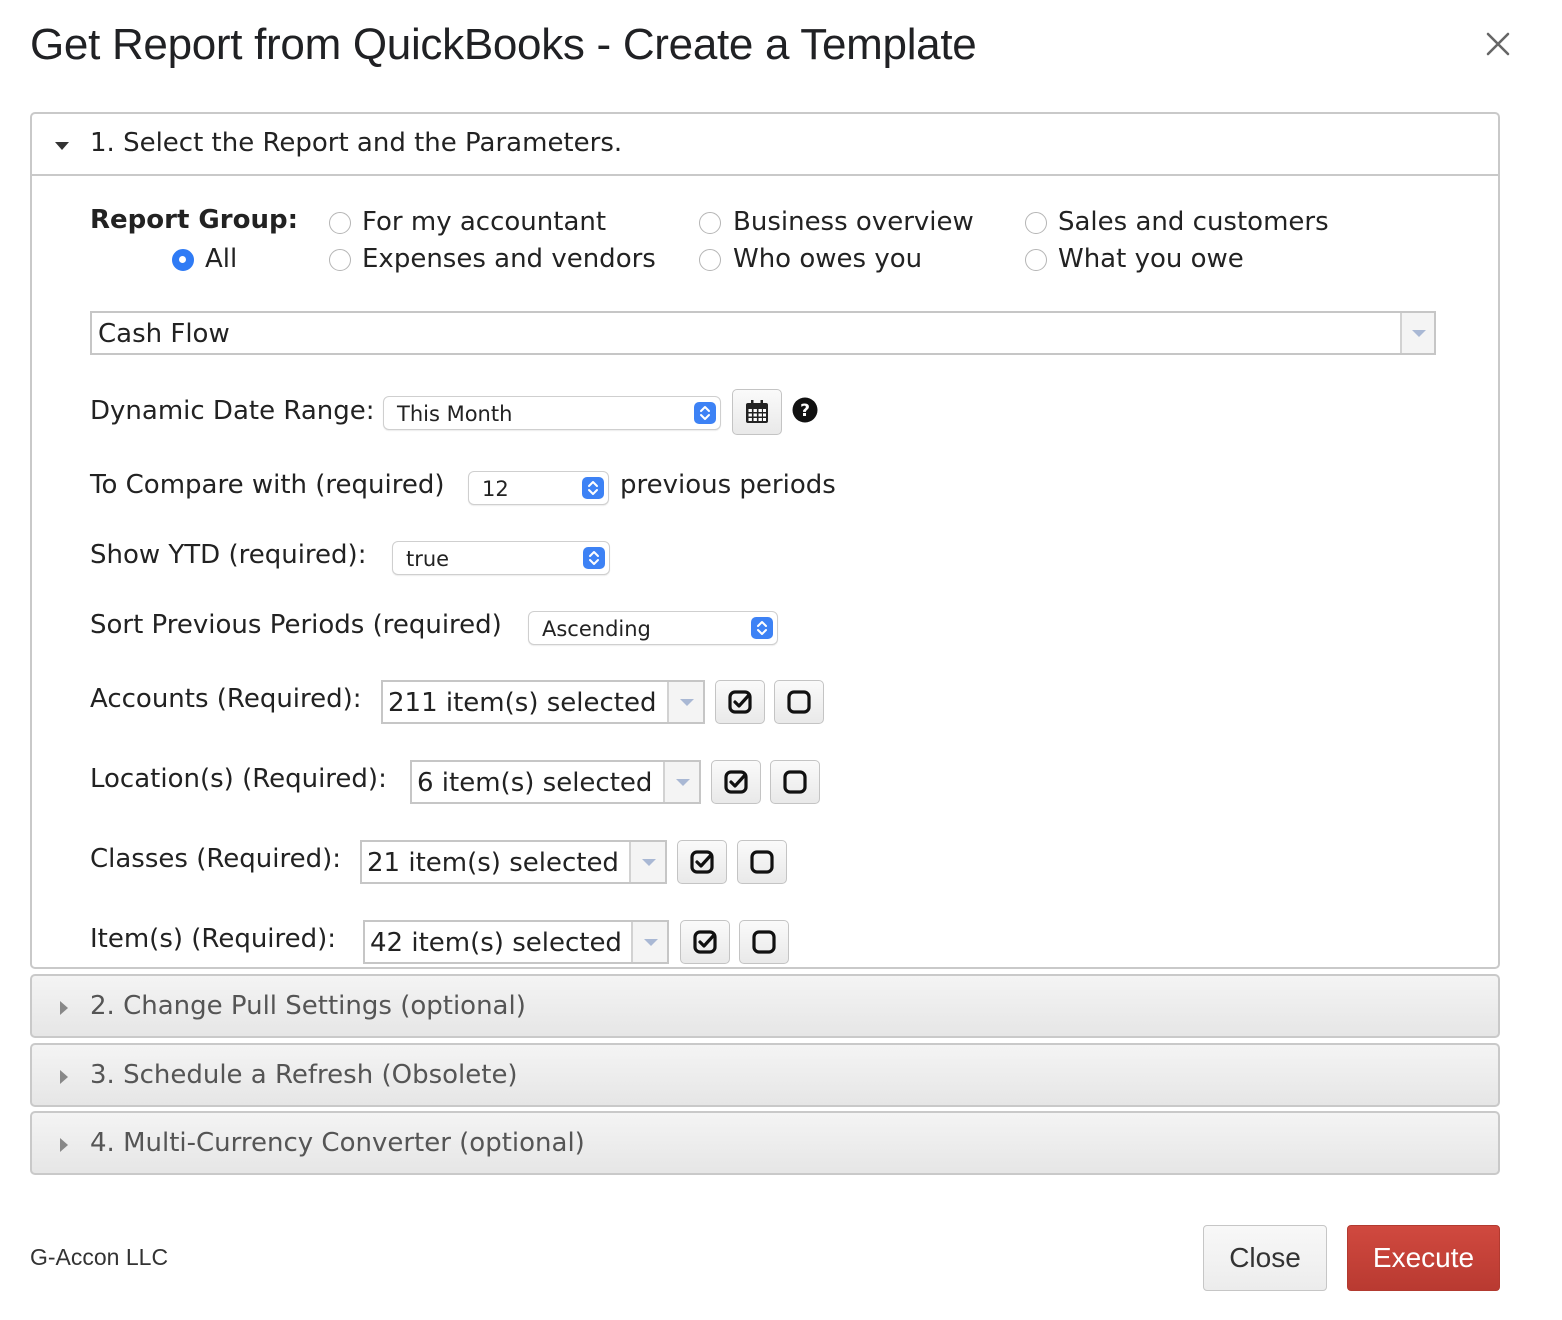 This screenshot has width=1562, height=1320. Describe the element at coordinates (509, 259) in the screenshot. I see `radio-expenses-and-vendors-label: Expenses and vendors` at that location.